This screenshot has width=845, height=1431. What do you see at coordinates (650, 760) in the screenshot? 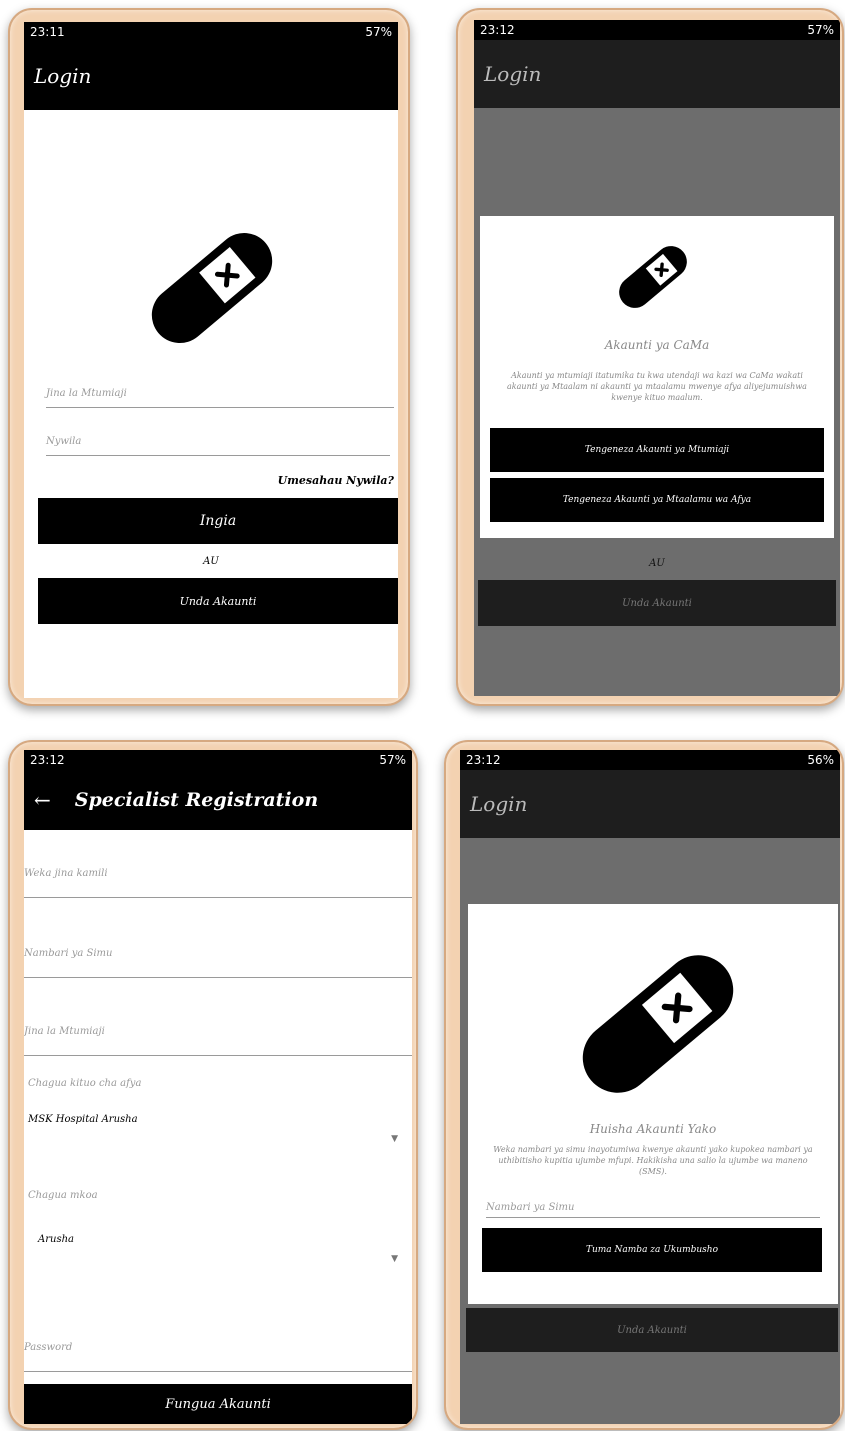
I see `status-bar: 23:12 56%` at bounding box center [650, 760].